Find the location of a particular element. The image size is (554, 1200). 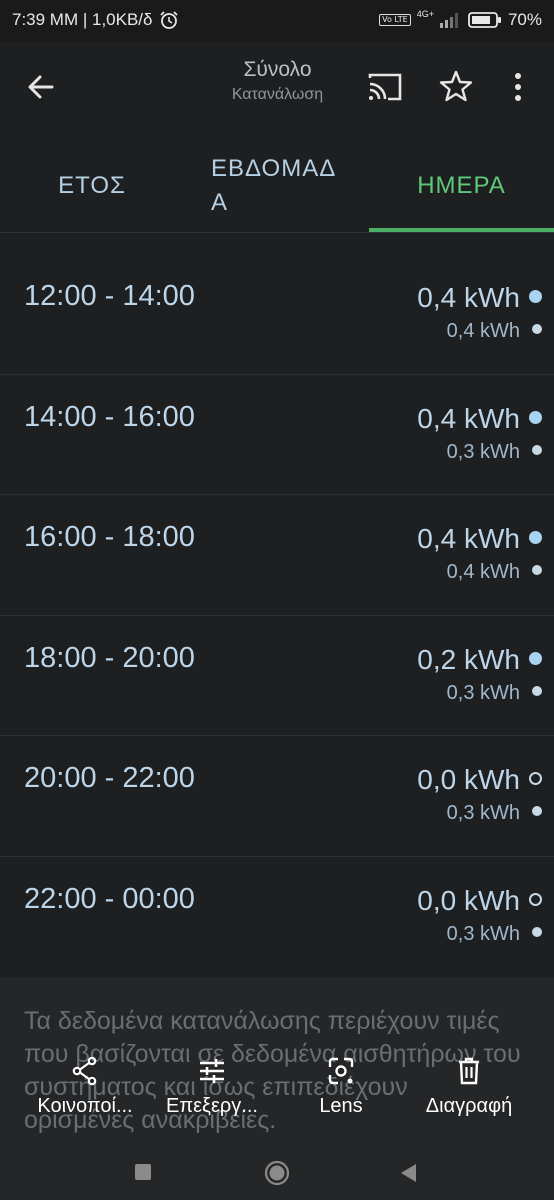

list-item: 16:00 - 18:00 0,4 kWh 0,4 kWh is located at coordinates (277, 555).